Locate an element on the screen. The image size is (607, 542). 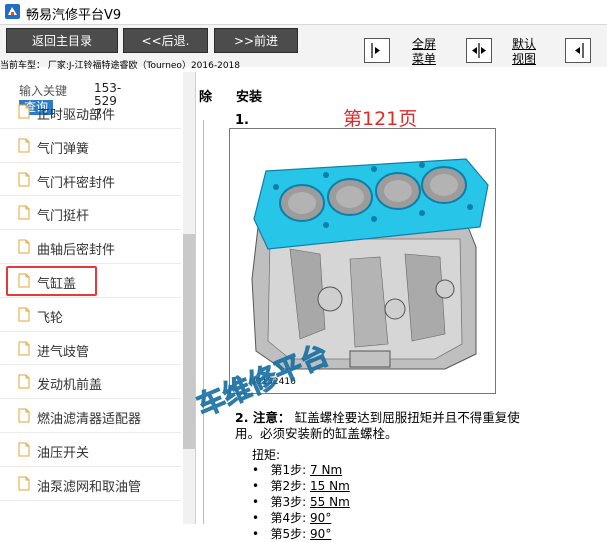
arrow-right-icon is located at coordinates (375, 50).